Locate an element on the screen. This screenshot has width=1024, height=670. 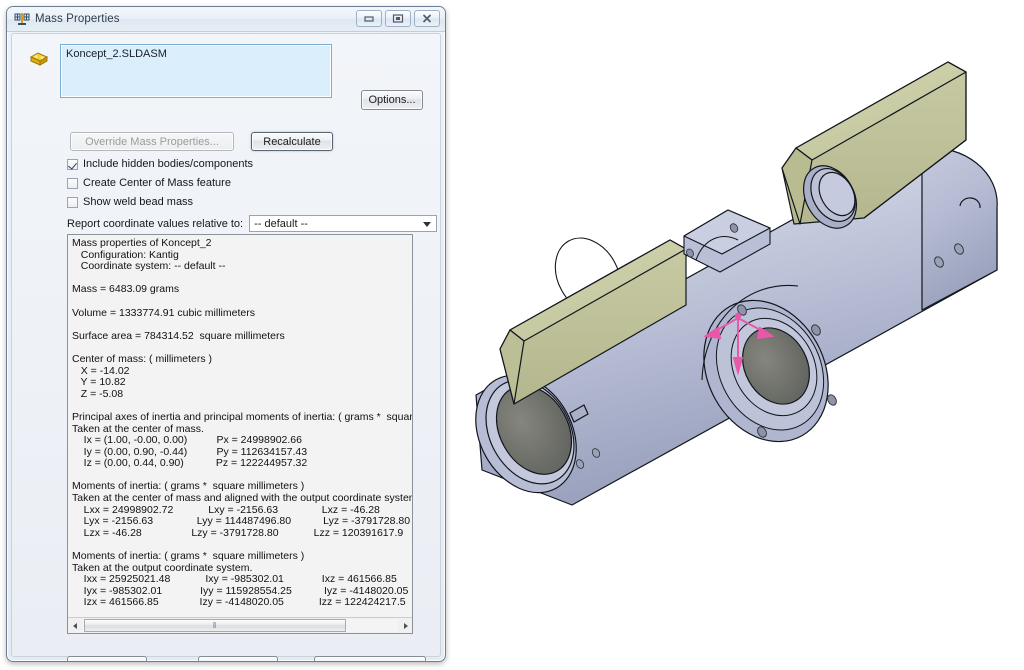
scroll-right-icon is located at coordinates (405, 625).